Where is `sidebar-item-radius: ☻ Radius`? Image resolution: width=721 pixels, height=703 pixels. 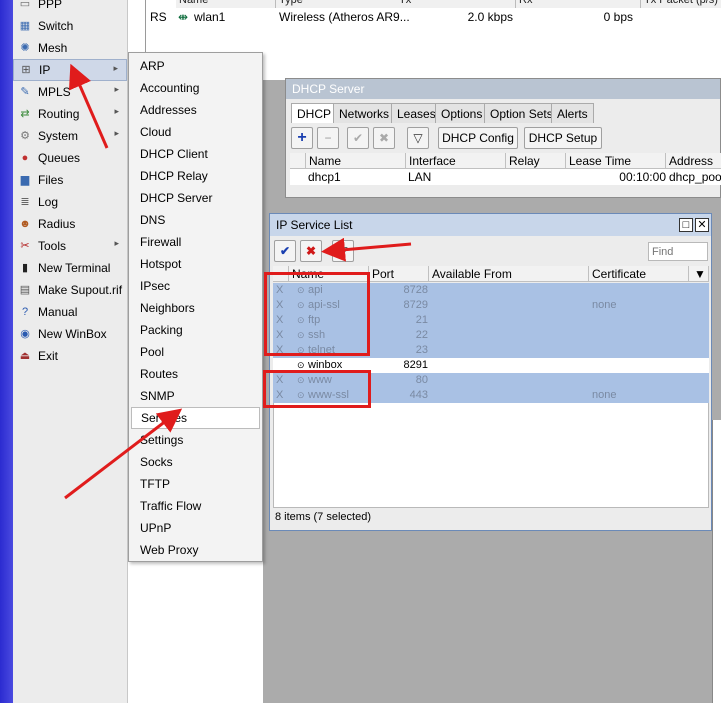 sidebar-item-radius: ☻ Radius is located at coordinates (70, 224).